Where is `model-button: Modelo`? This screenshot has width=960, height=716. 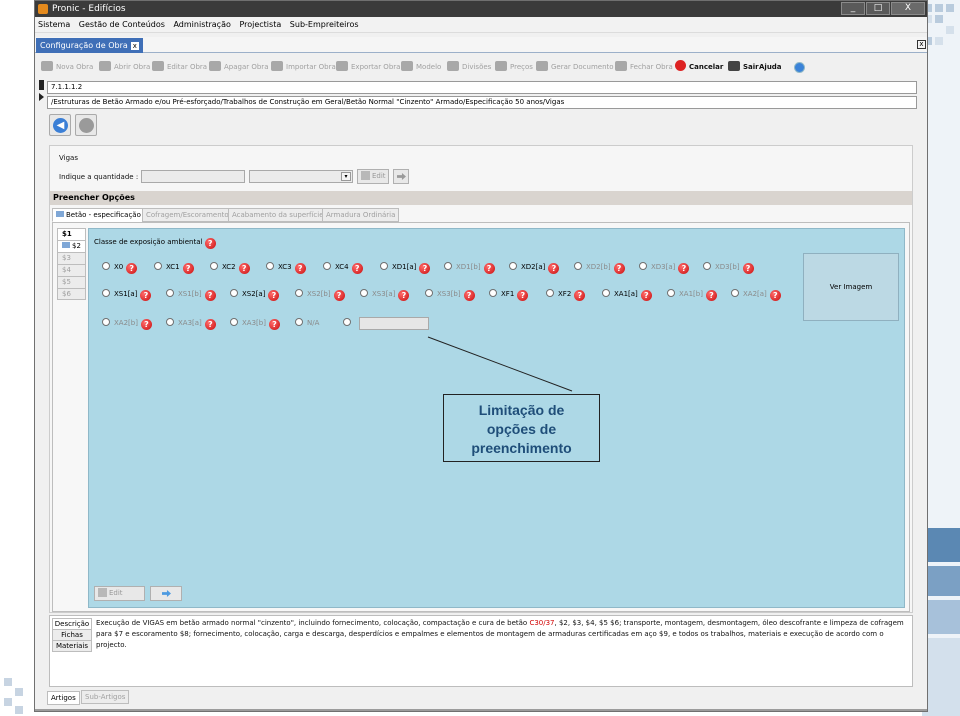
model-button: Modelo is located at coordinates (421, 67).